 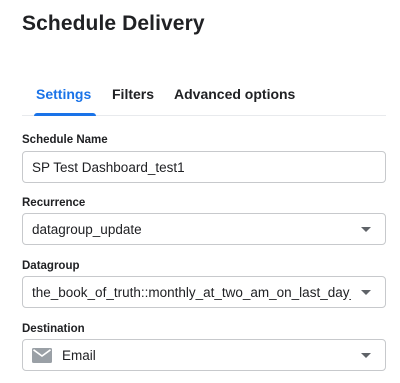 What do you see at coordinates (42, 355) in the screenshot?
I see `mail-icon` at bounding box center [42, 355].